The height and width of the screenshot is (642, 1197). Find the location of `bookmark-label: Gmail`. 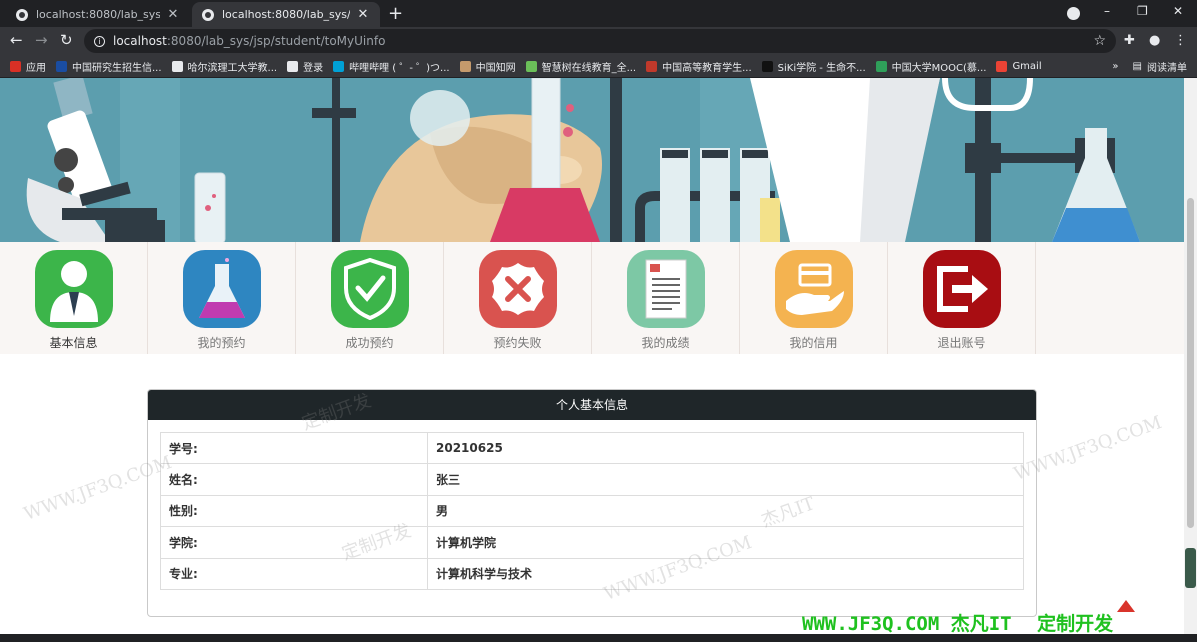

bookmark-label: Gmail is located at coordinates (1027, 66).